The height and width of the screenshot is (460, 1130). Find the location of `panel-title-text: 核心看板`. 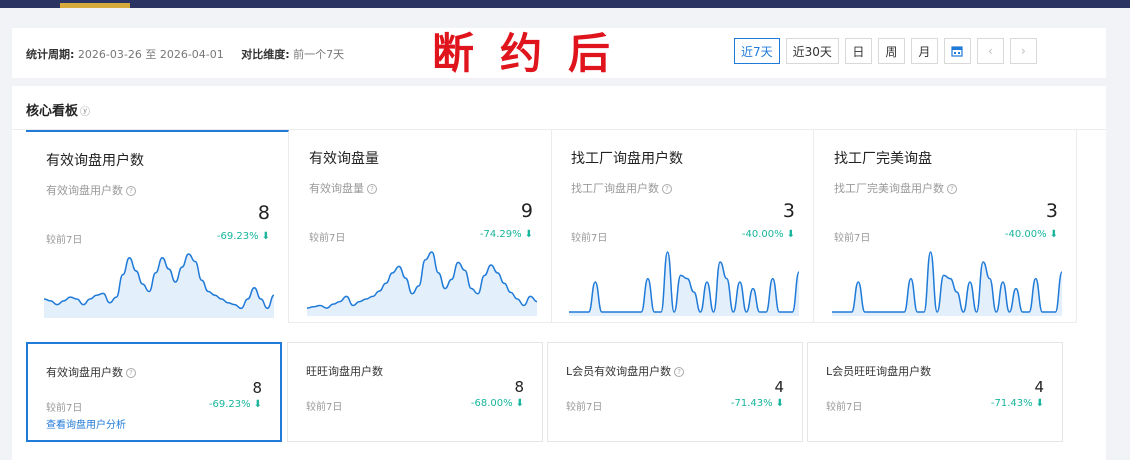

panel-title-text: 核心看板 is located at coordinates (52, 111).